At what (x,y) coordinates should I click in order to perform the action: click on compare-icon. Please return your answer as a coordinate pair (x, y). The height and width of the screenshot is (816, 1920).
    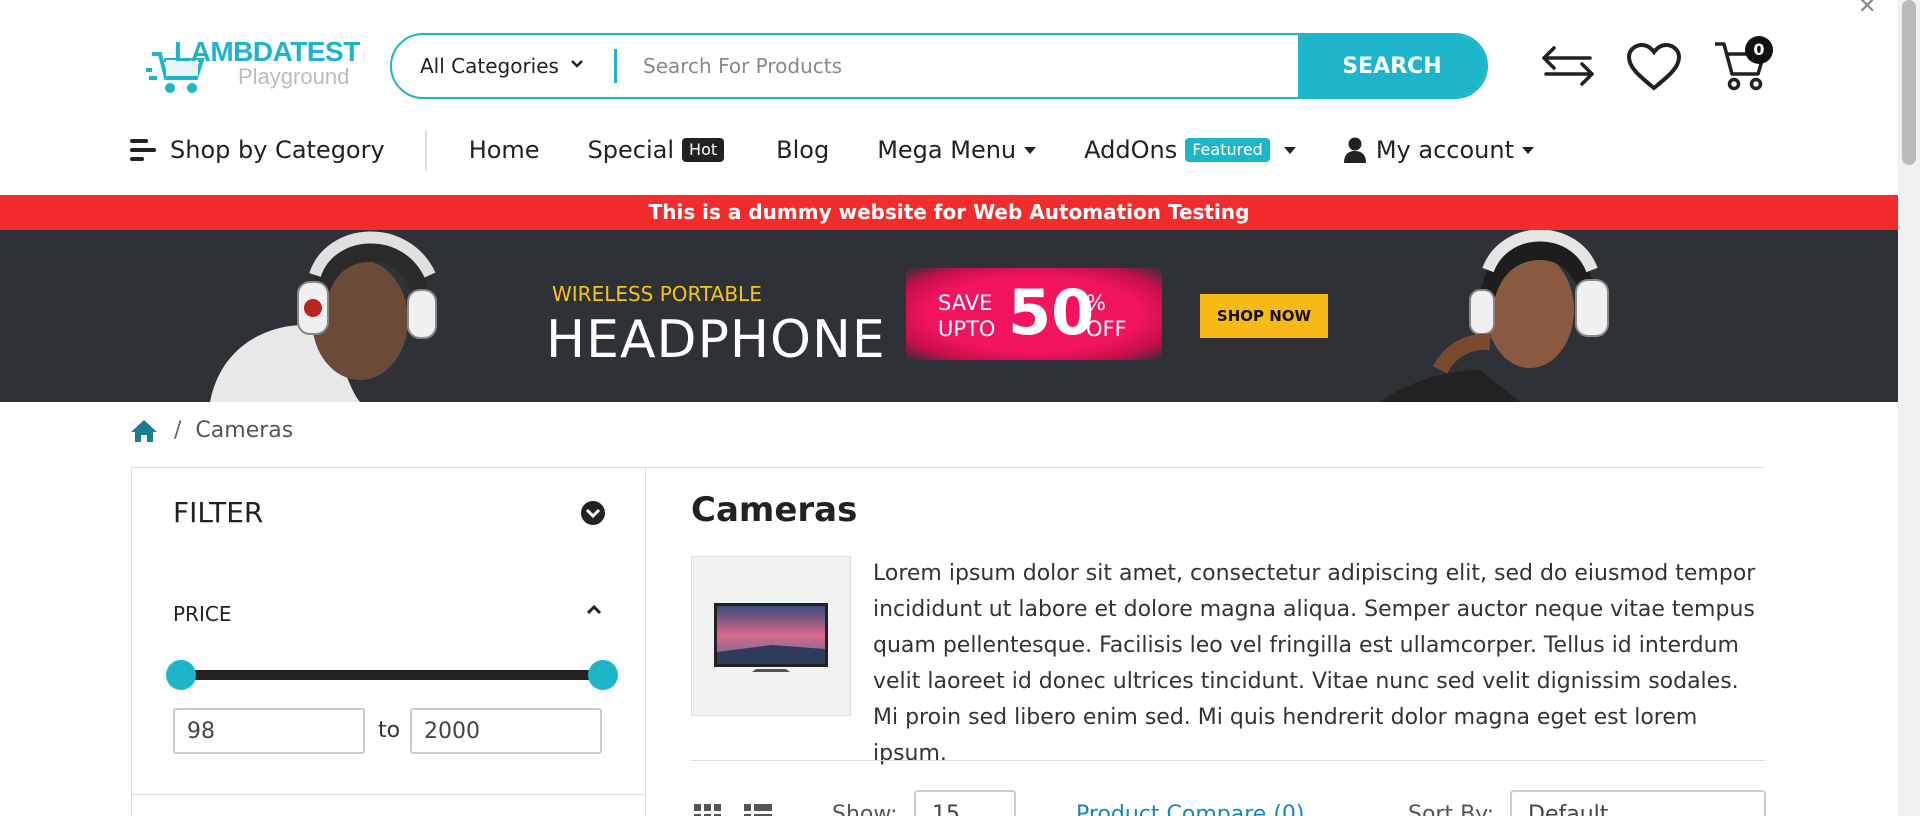
    Looking at the image, I should click on (1568, 66).